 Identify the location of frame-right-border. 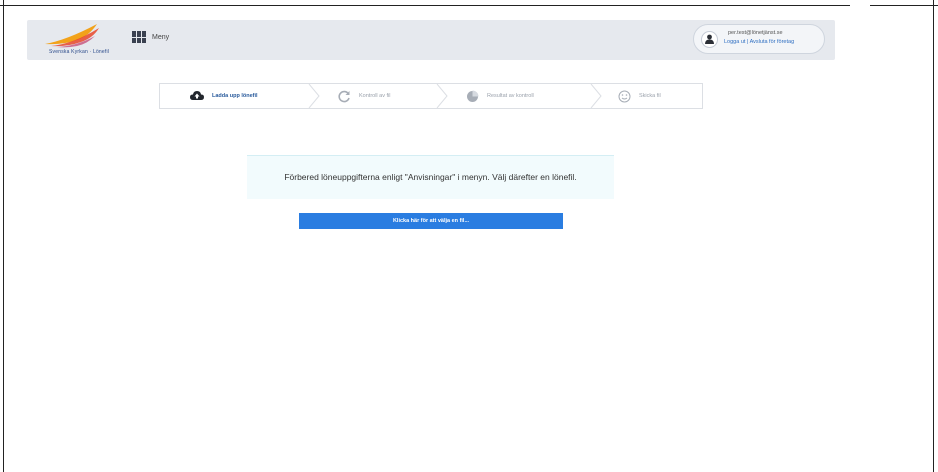
(933, 236).